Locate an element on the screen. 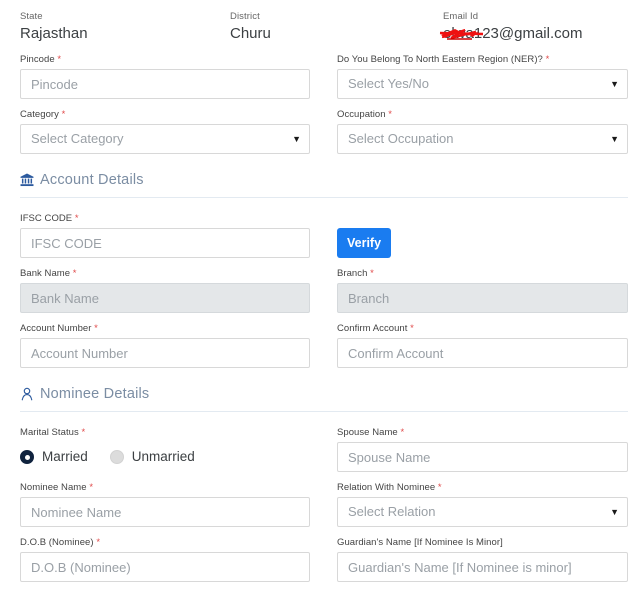 The width and height of the screenshot is (640, 589). pincode-label-text: Pincode is located at coordinates (37, 59).